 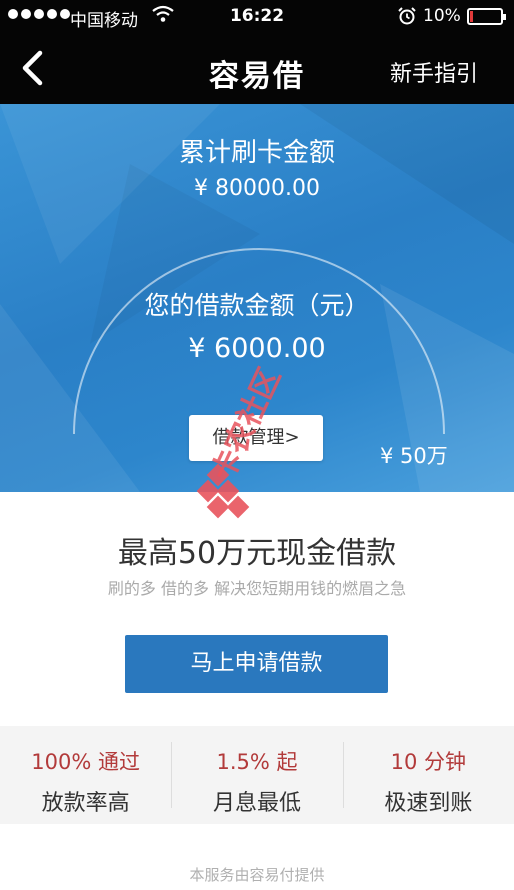 What do you see at coordinates (256, 664) in the screenshot?
I see `apply-loan-button: 马上申请借款` at bounding box center [256, 664].